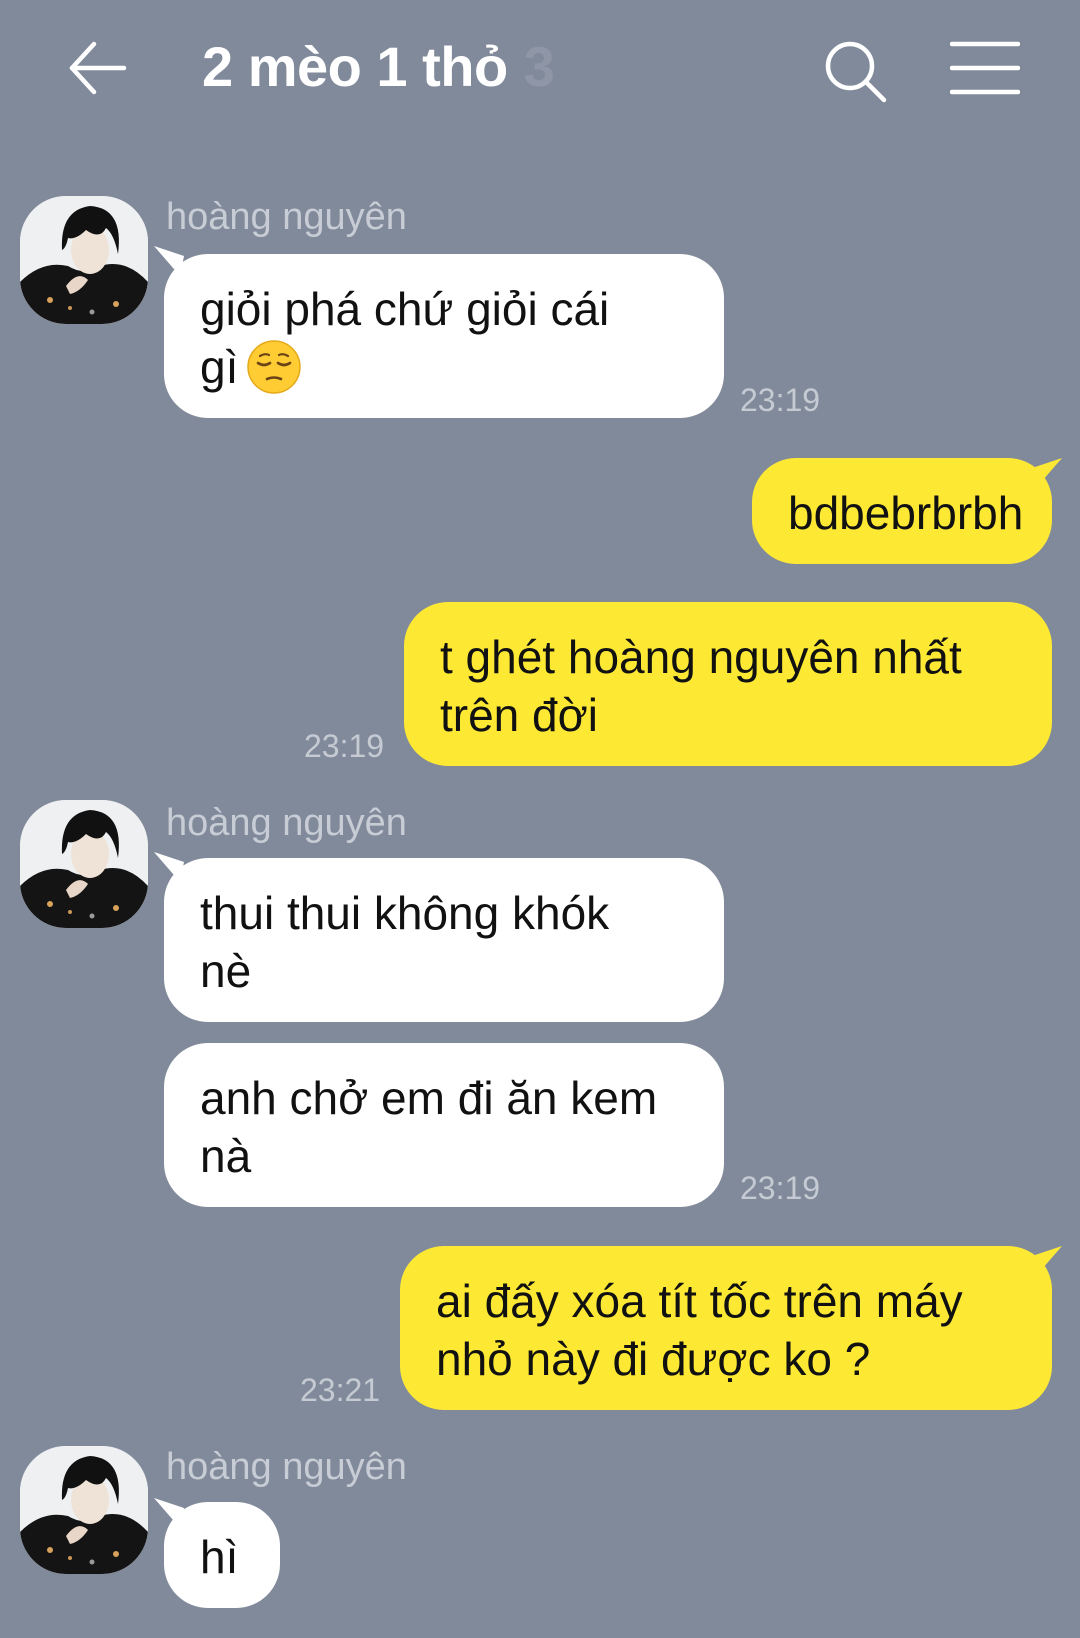  Describe the element at coordinates (701, 657) in the screenshot. I see `message-text: t ghét hoàng nguyên nhất` at that location.